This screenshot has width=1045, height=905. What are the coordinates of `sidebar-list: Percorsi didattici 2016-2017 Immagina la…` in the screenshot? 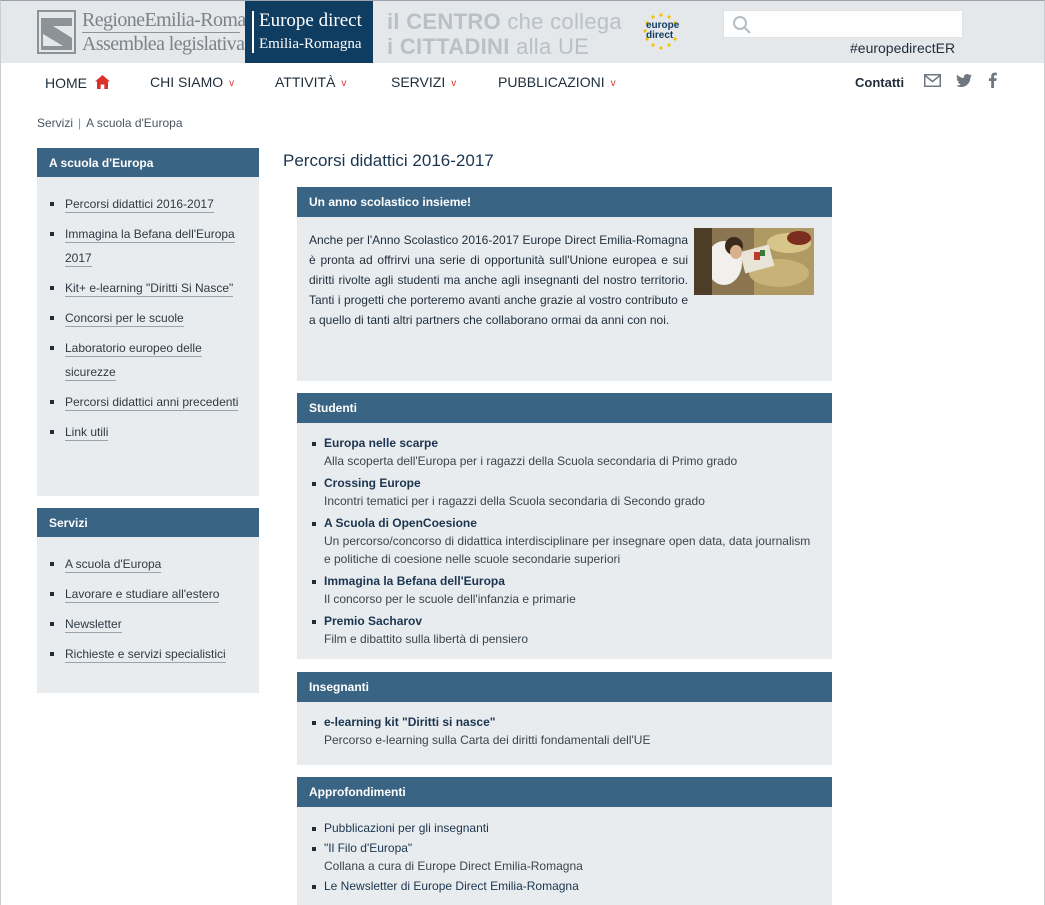 It's located at (148, 310).